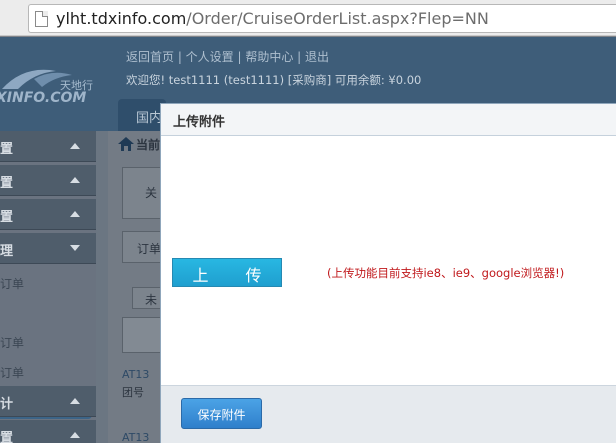 Image resolution: width=616 pixels, height=443 pixels. What do you see at coordinates (48, 401) in the screenshot?
I see `sidebar-section-5: 计` at bounding box center [48, 401].